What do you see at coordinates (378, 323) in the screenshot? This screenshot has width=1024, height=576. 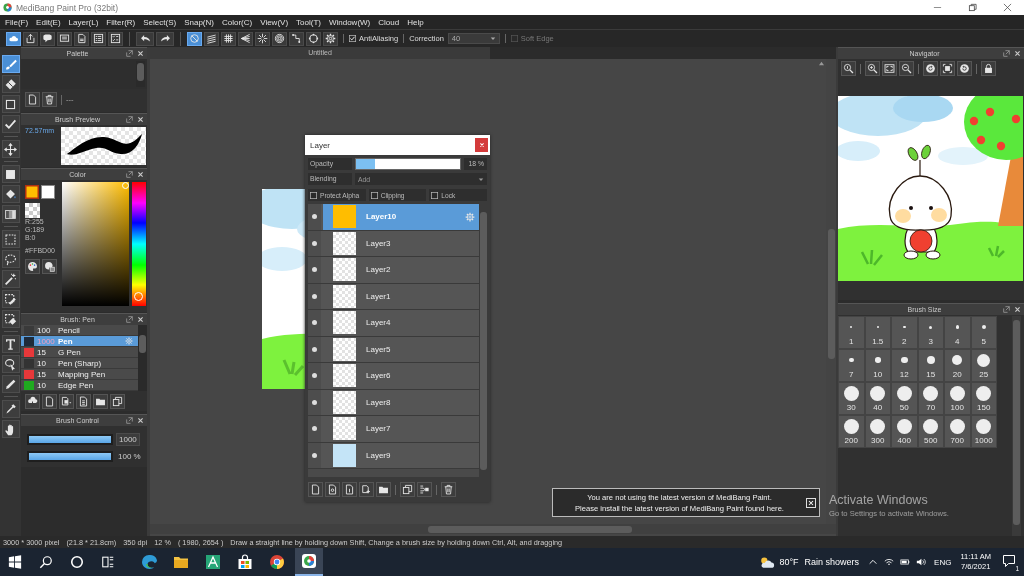 I see `layer-name: Layer4` at bounding box center [378, 323].